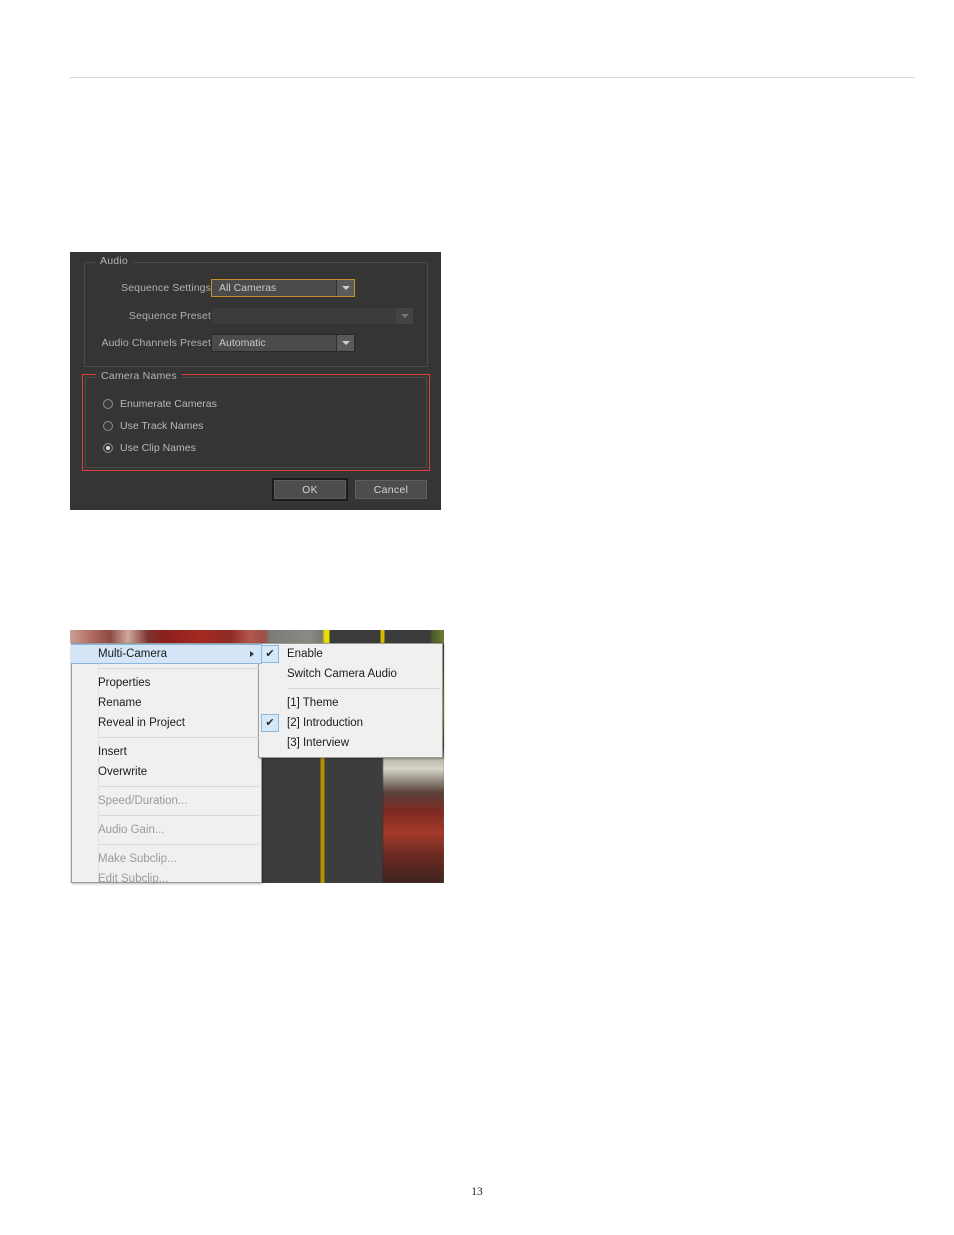 Image resolution: width=954 pixels, height=1235 pixels. What do you see at coordinates (477, 1192) in the screenshot?
I see `page-number: 13` at bounding box center [477, 1192].